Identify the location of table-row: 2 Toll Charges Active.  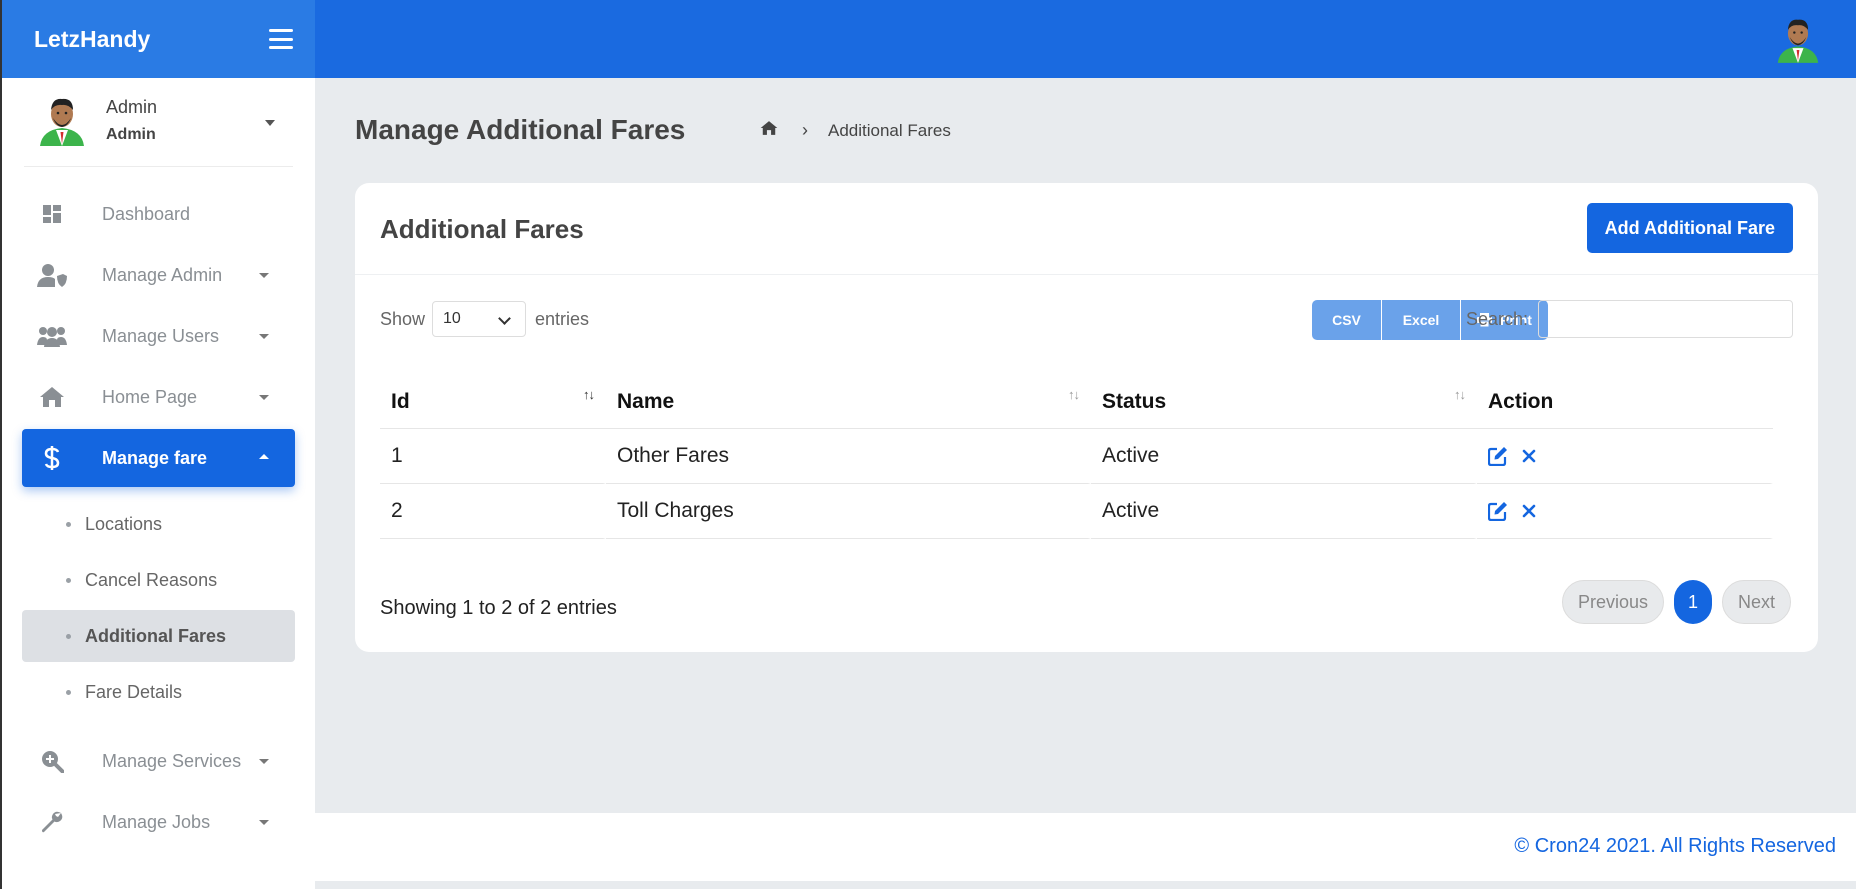
(1076, 511).